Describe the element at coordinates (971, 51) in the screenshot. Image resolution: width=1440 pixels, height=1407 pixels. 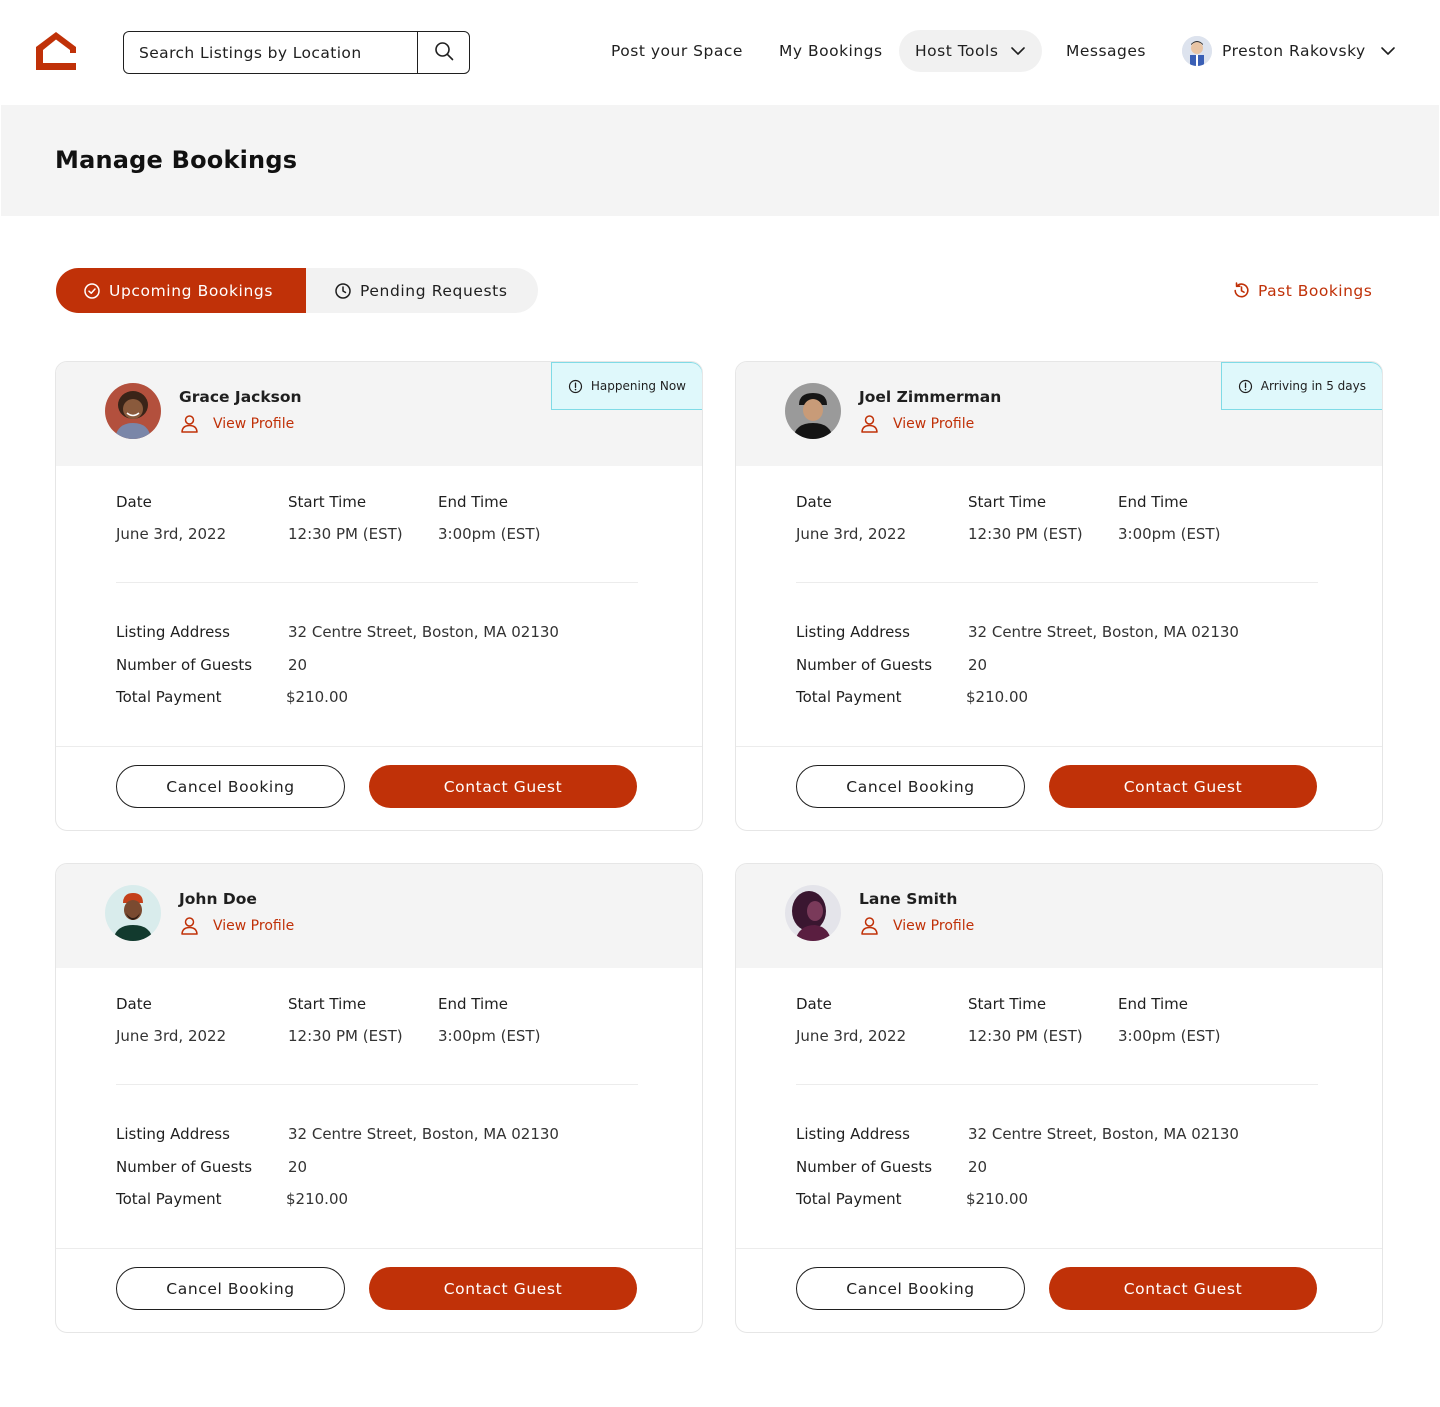
I see `nav-host-tools: Host Tools` at that location.